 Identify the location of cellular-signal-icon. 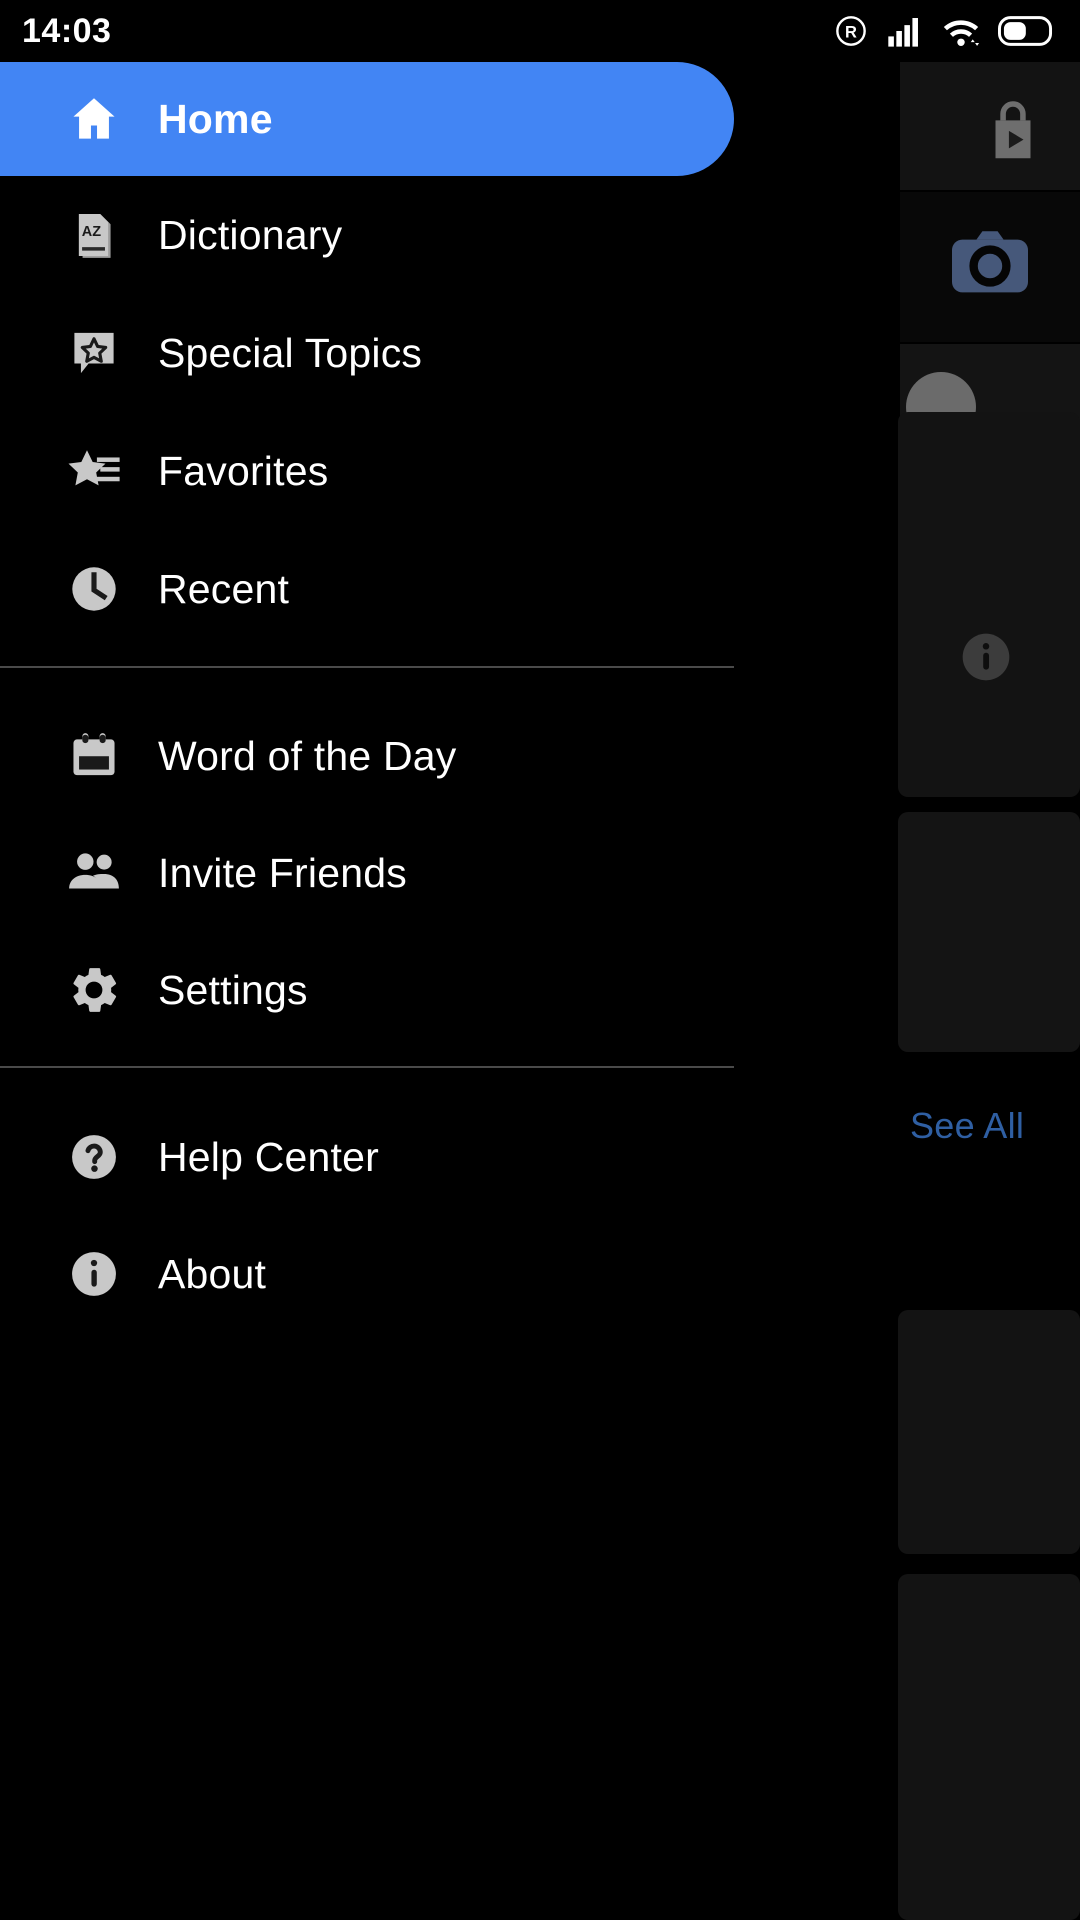
(903, 32).